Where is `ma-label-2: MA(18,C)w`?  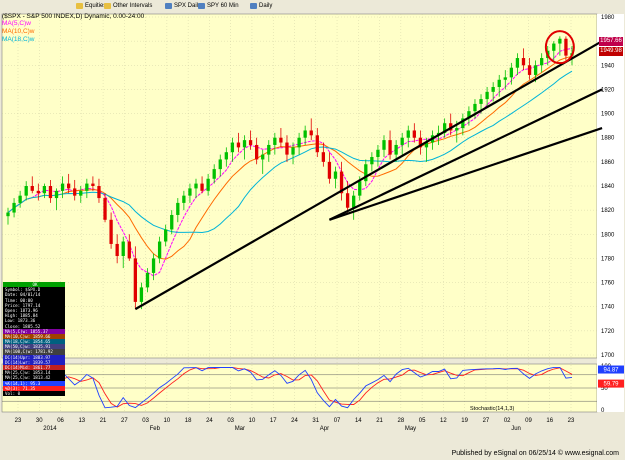 ma-label-2: MA(18,C)w is located at coordinates (18, 39).